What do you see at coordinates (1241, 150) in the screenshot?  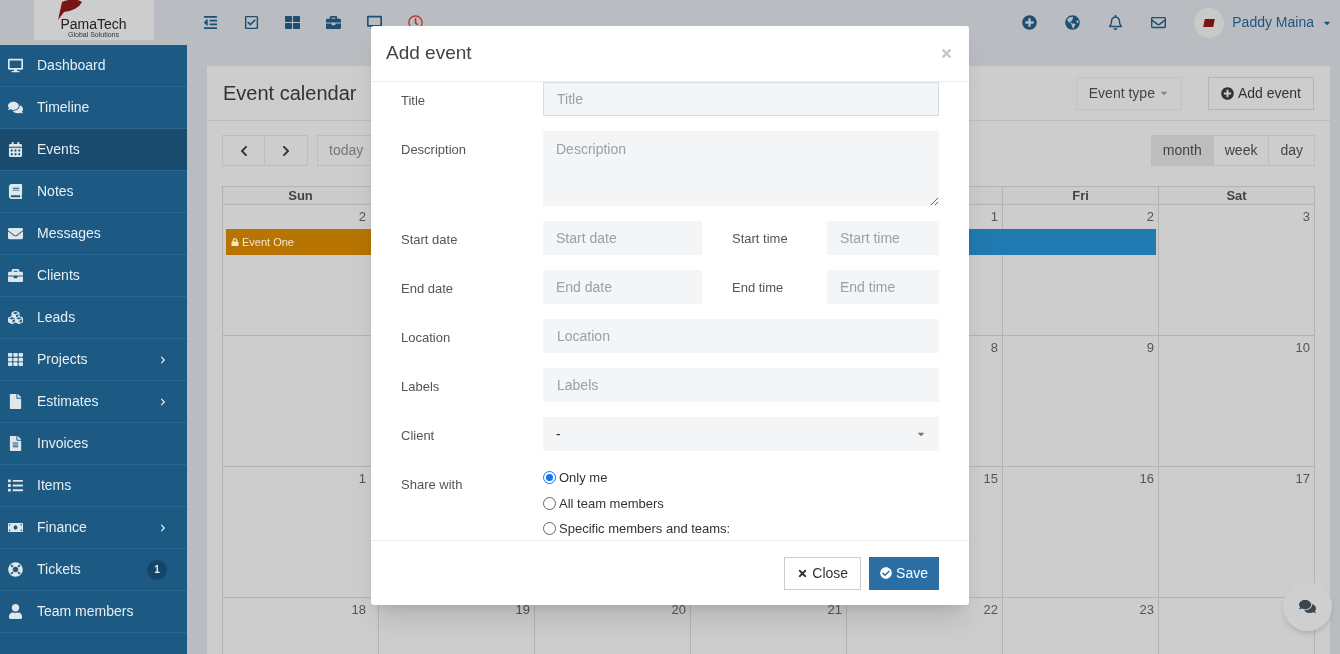 I see `view-tab: week` at bounding box center [1241, 150].